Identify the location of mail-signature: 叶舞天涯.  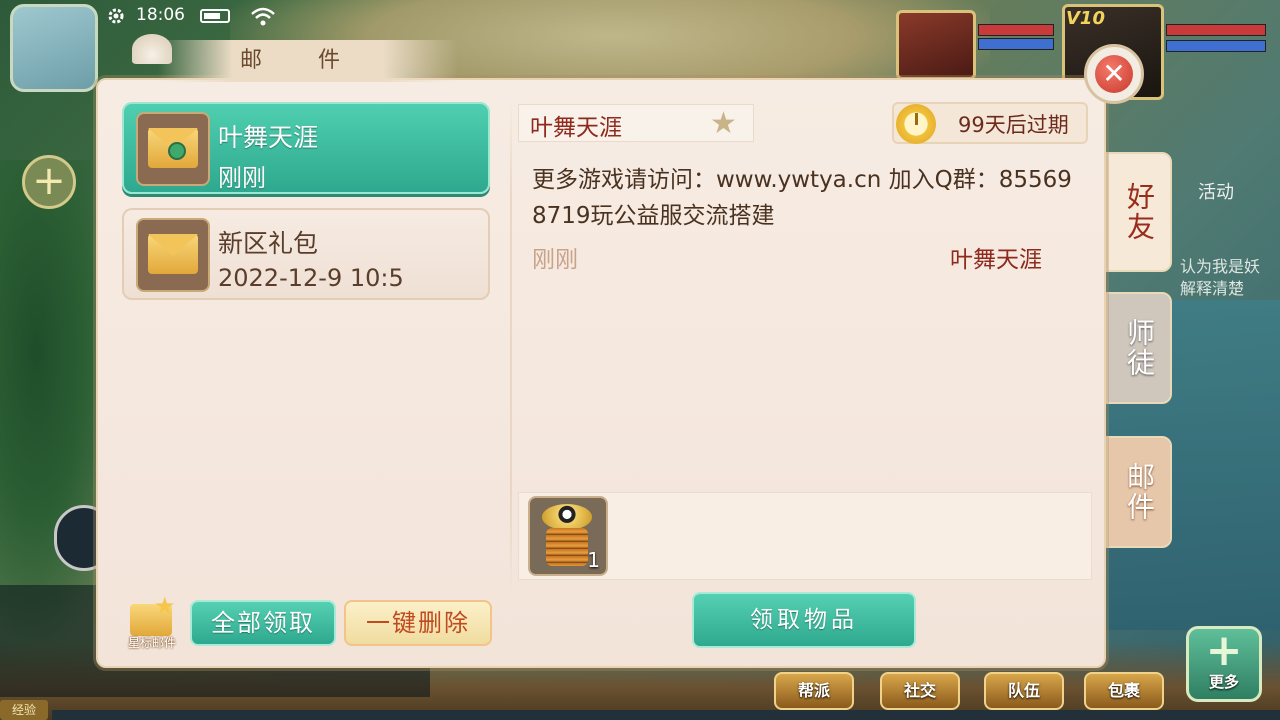
(996, 260).